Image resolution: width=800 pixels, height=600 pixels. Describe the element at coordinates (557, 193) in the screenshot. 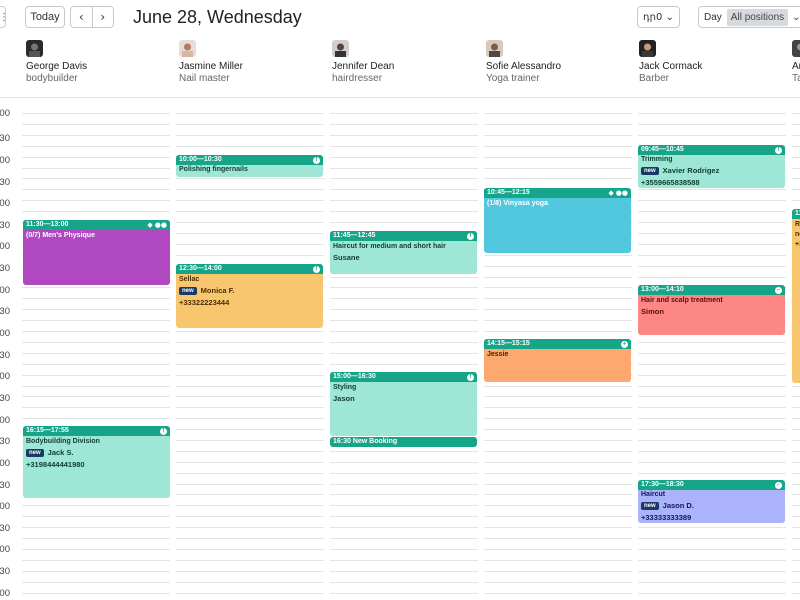

I see `event-header: 10:45—12:15 ◆ ●●` at that location.